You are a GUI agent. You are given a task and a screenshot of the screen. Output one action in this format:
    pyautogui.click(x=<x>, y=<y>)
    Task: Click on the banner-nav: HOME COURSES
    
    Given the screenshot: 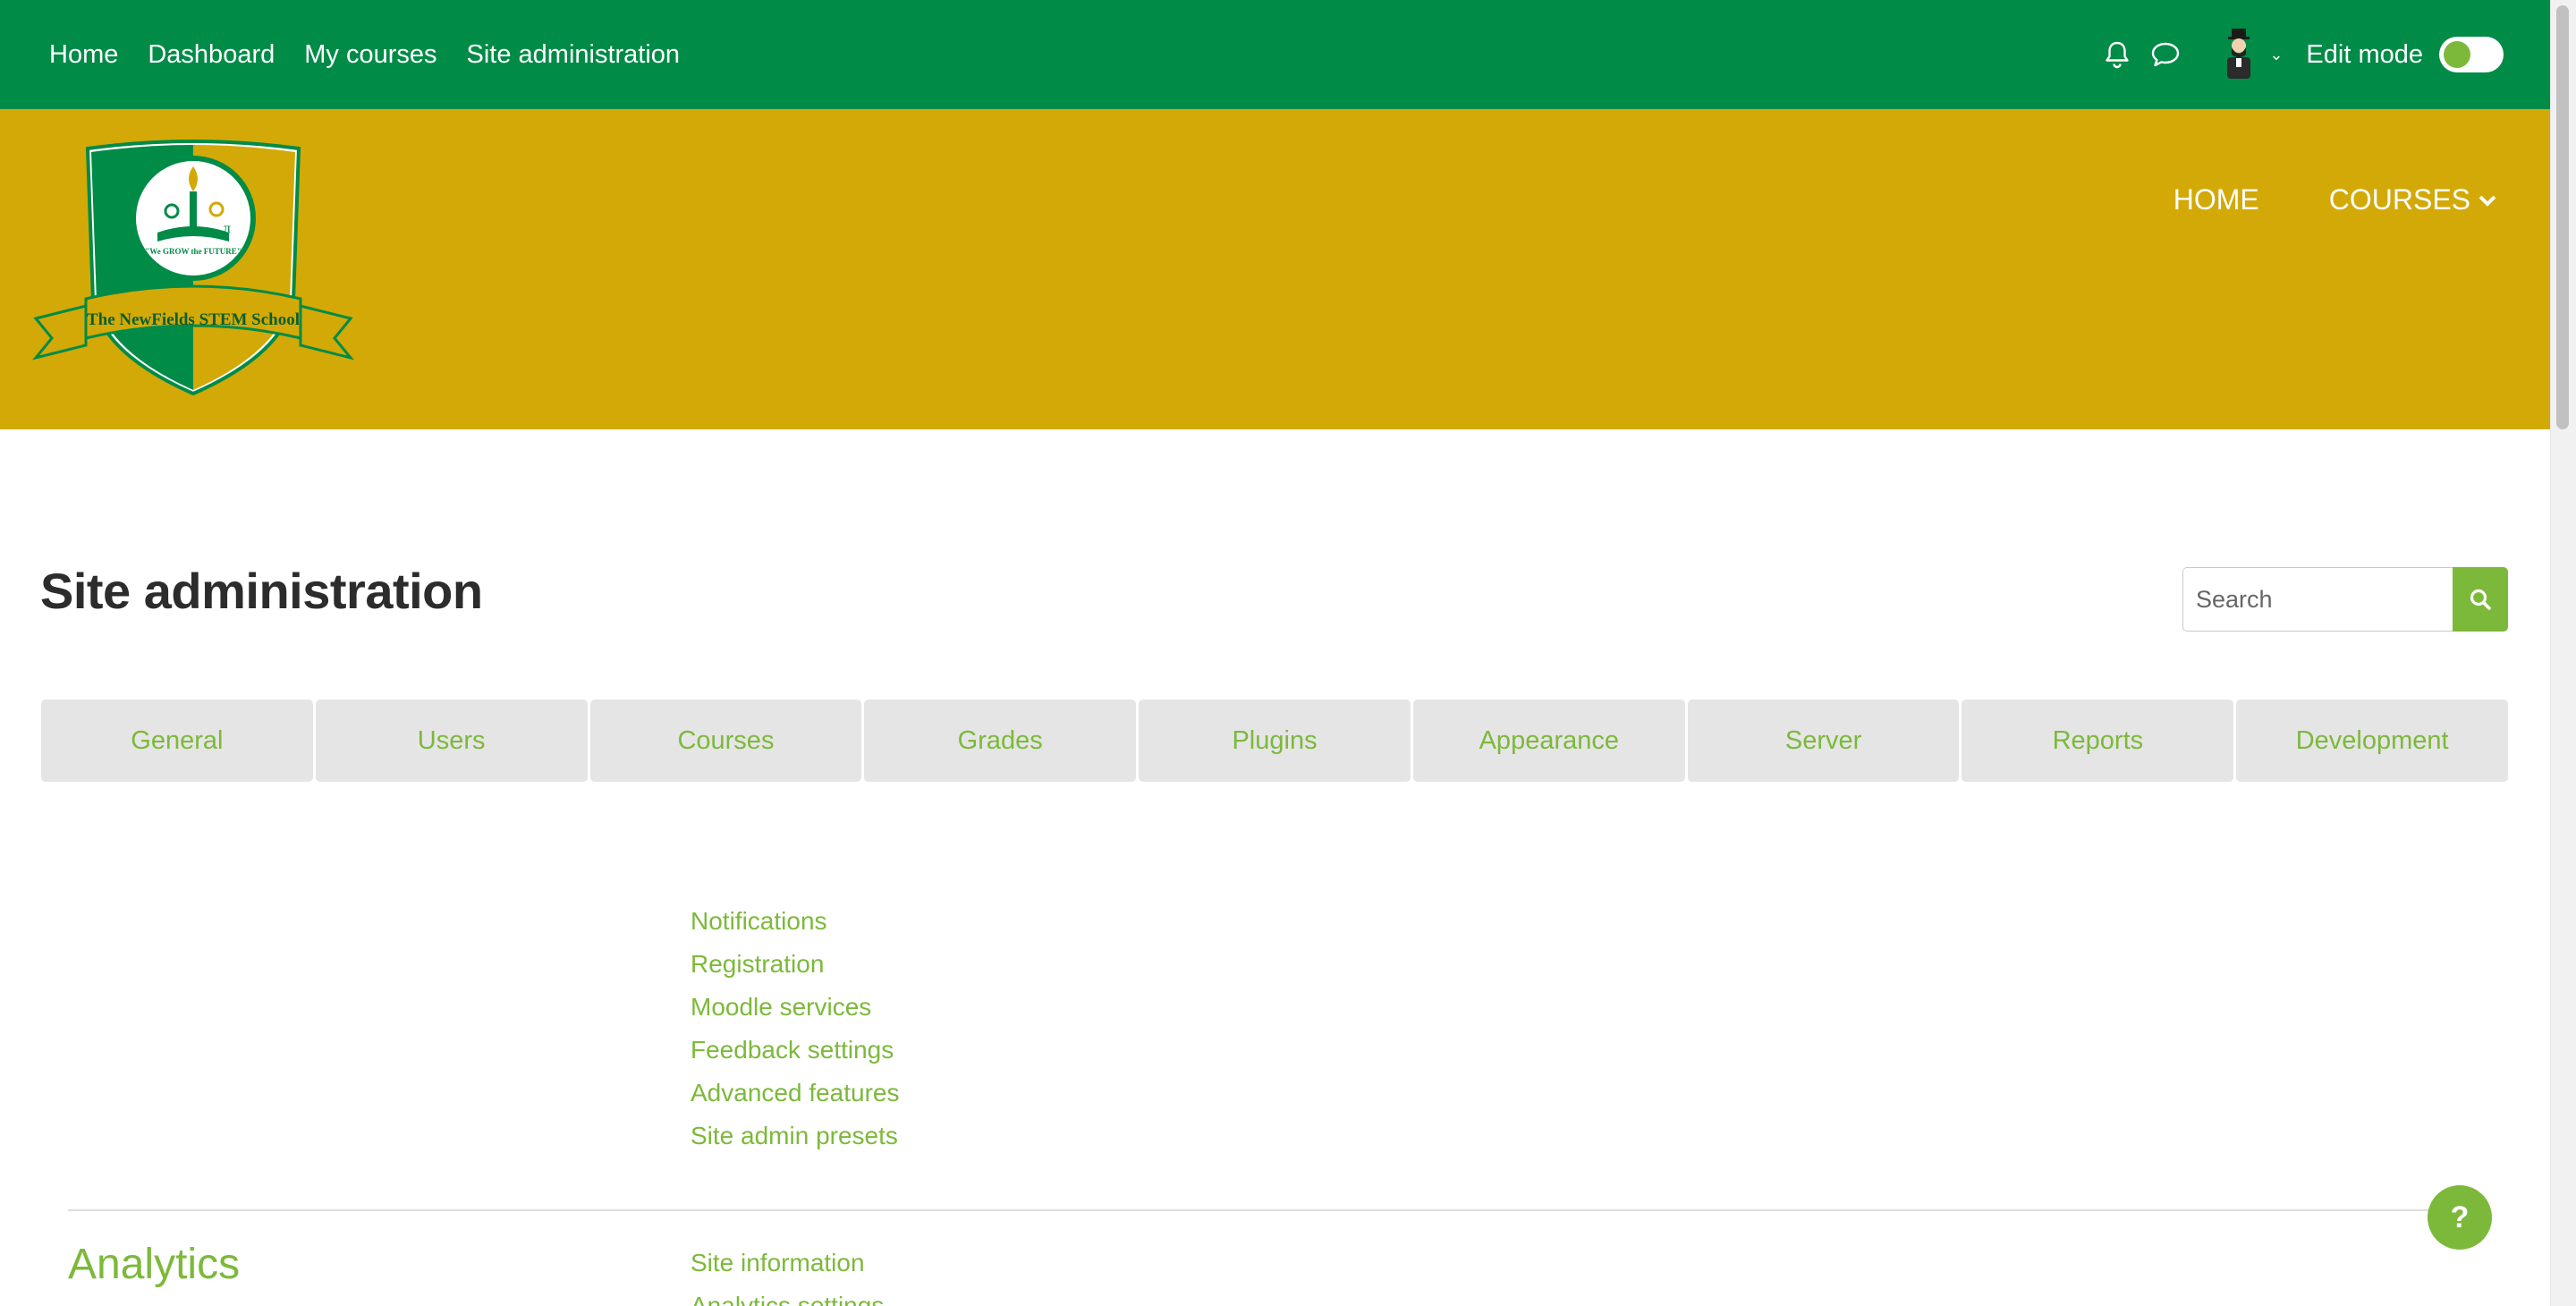 What is the action you would take?
    pyautogui.click(x=2335, y=199)
    